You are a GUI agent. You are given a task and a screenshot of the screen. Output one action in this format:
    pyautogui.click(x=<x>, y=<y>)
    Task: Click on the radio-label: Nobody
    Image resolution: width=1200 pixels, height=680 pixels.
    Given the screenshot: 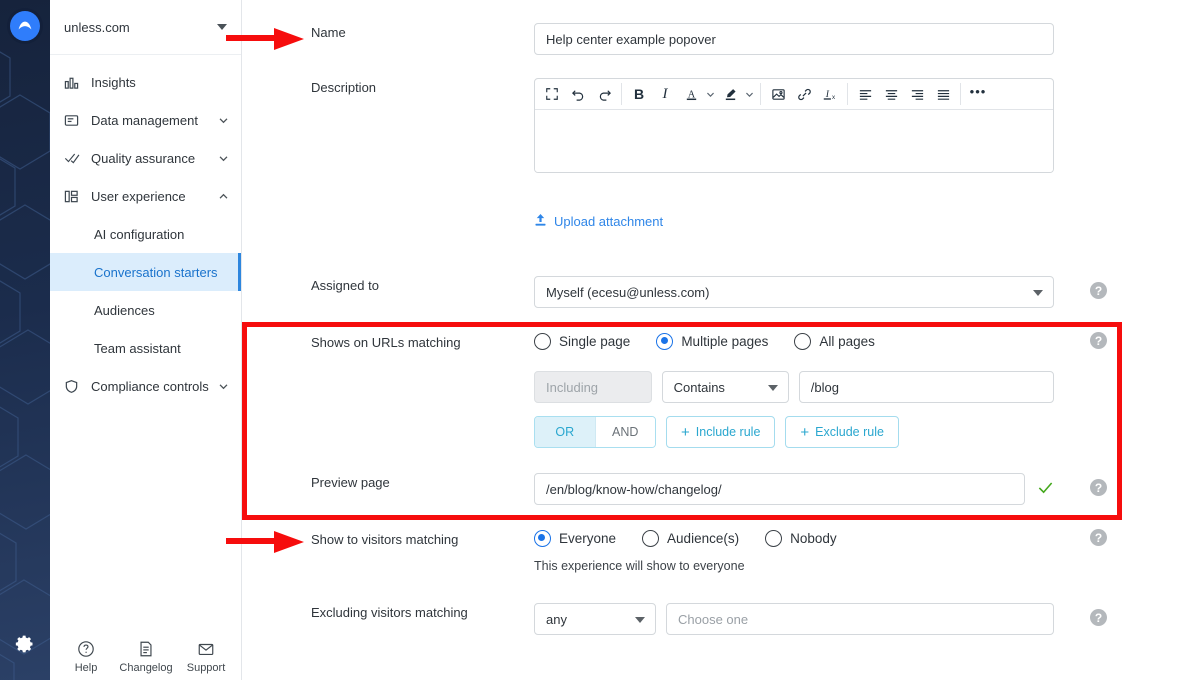 What is the action you would take?
    pyautogui.click(x=813, y=538)
    